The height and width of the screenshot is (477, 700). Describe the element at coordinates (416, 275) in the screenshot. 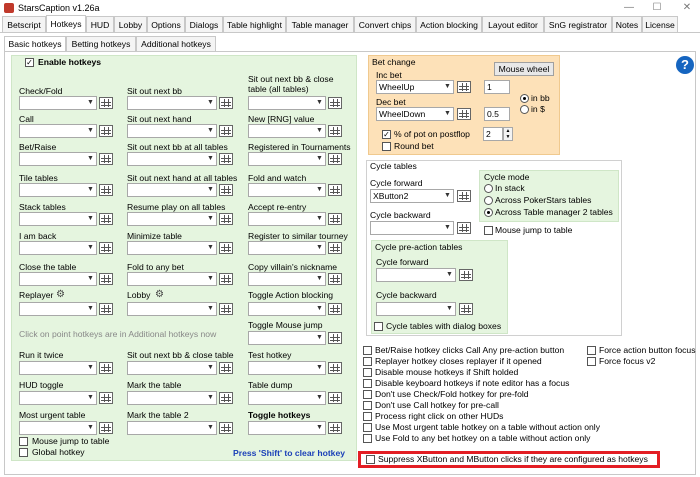

I see `pre-forward-combo: ▼` at that location.